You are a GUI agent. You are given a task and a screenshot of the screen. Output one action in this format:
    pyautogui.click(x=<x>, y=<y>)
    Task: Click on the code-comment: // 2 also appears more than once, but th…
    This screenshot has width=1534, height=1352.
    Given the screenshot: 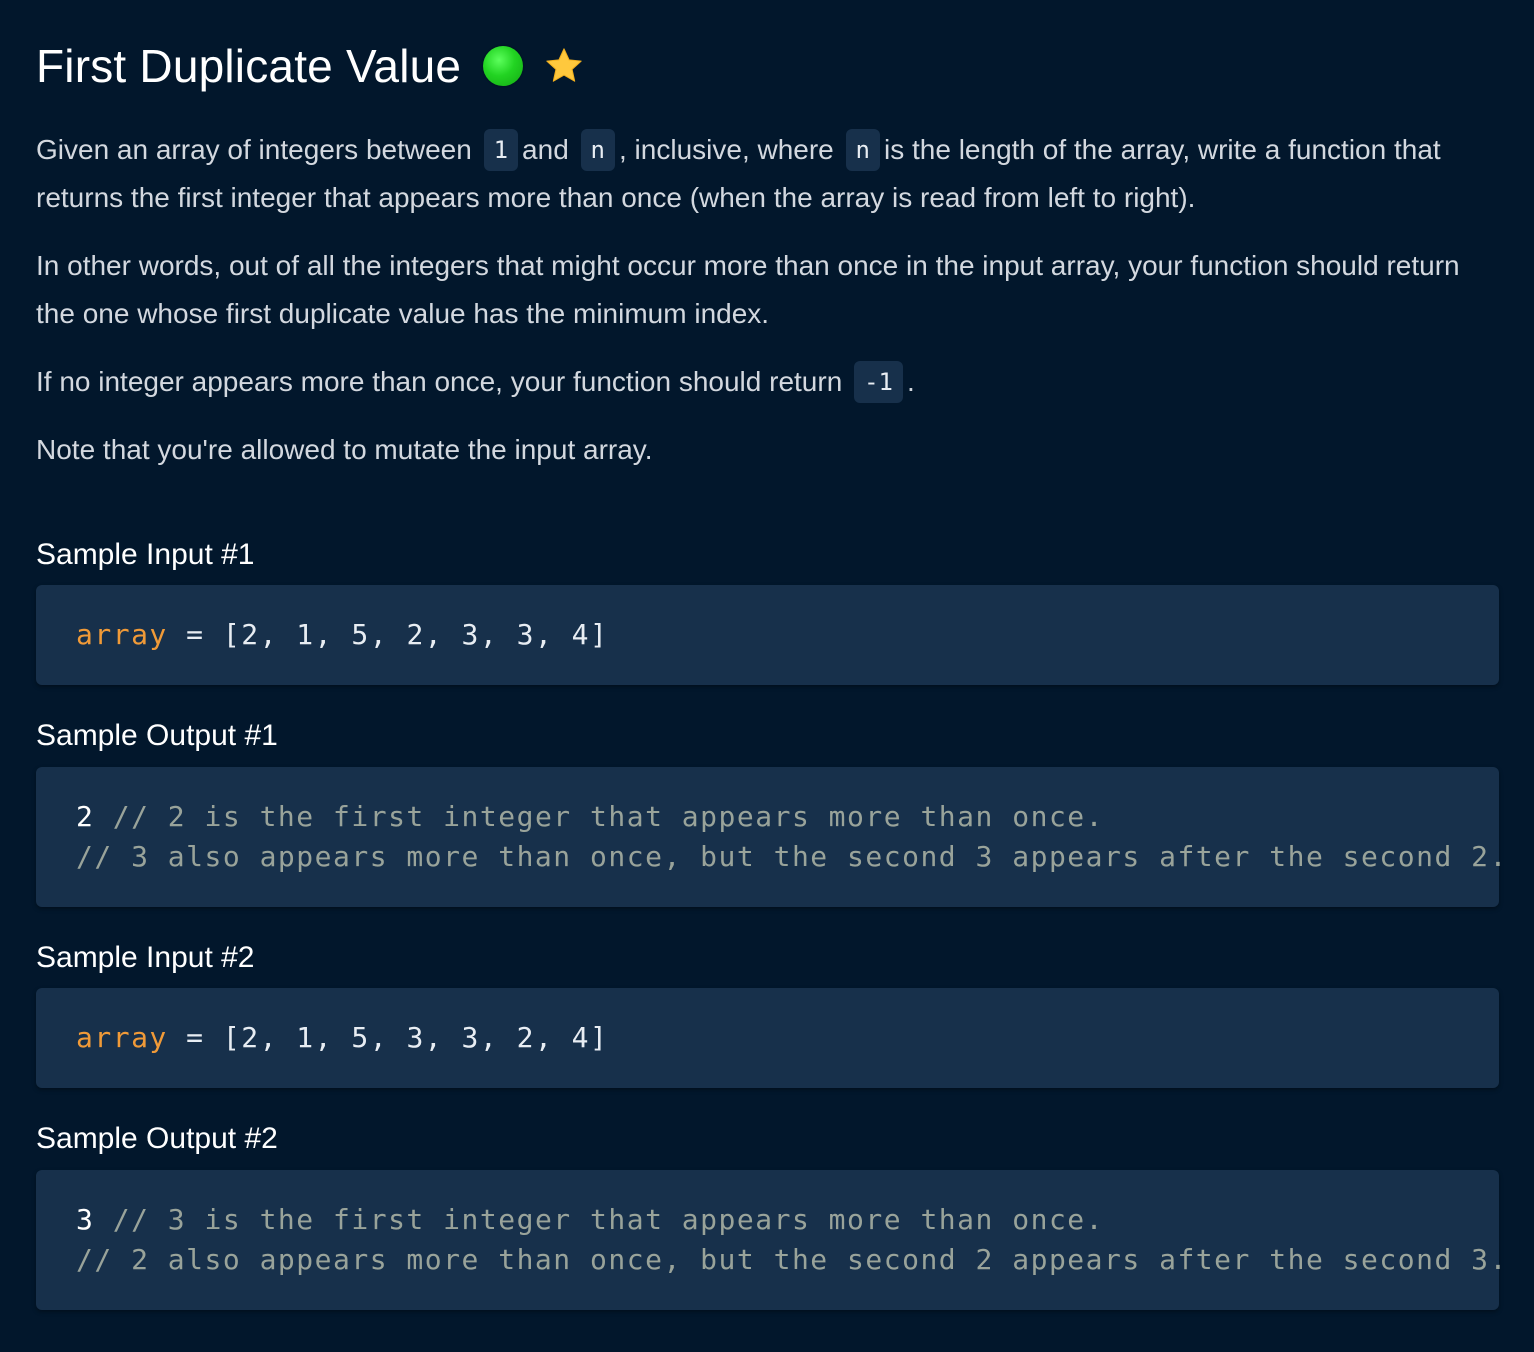 What is the action you would take?
    pyautogui.click(x=792, y=1259)
    